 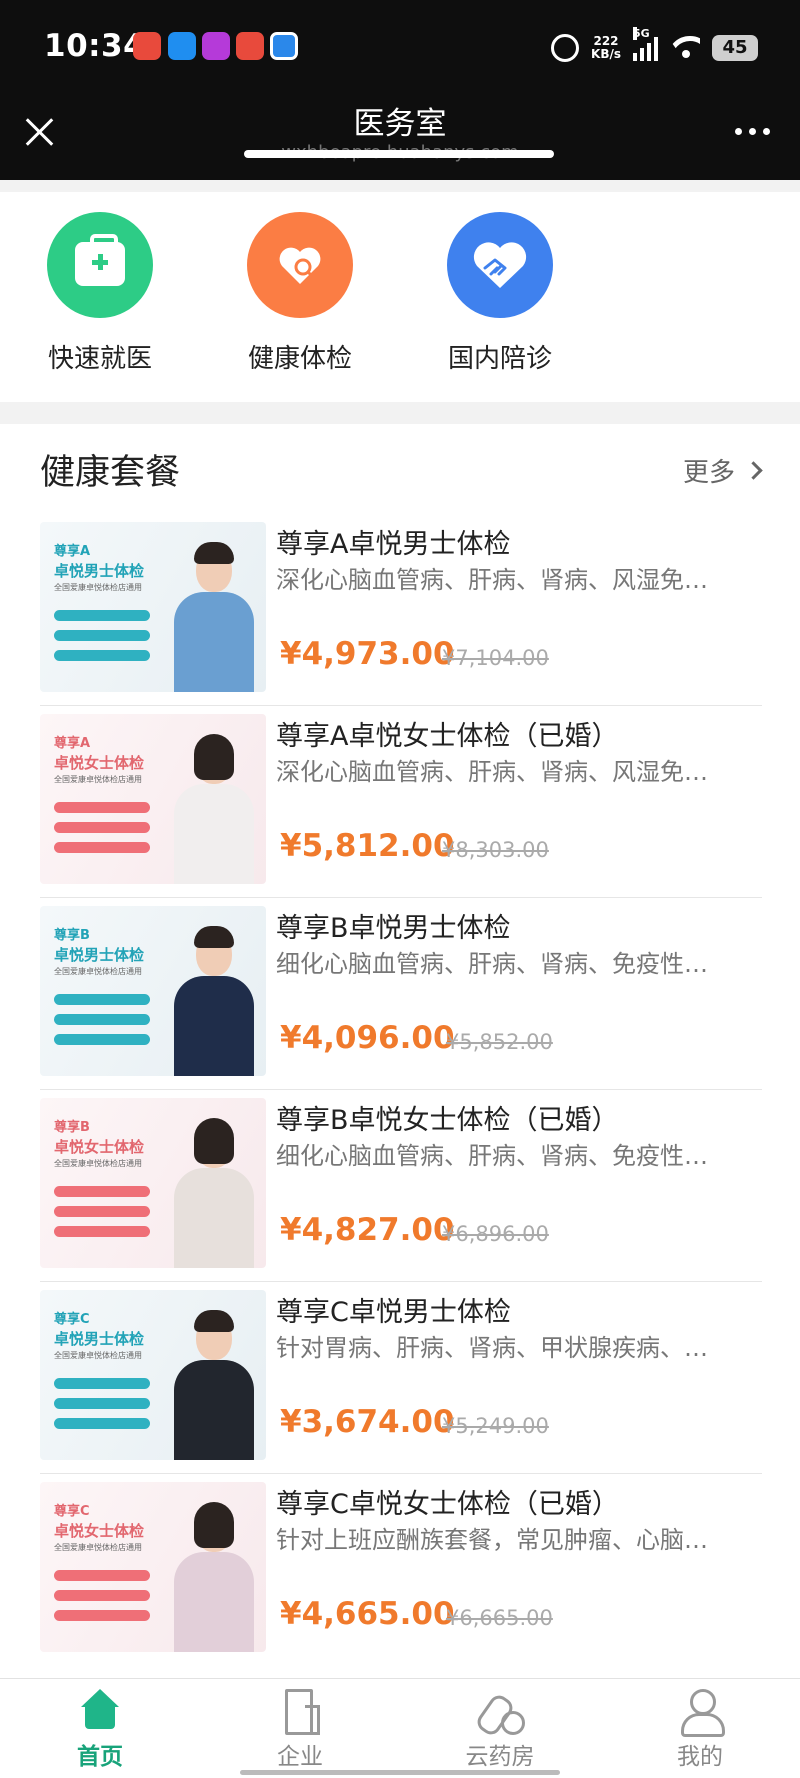 I want to click on pill-icon, so click(x=501, y=1712).